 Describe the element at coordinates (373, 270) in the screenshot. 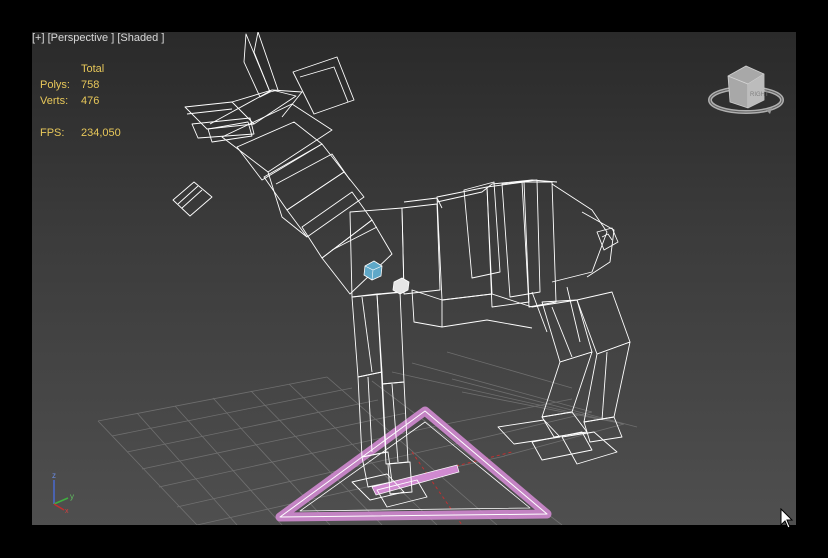

I see `helper-cube-blue` at that location.